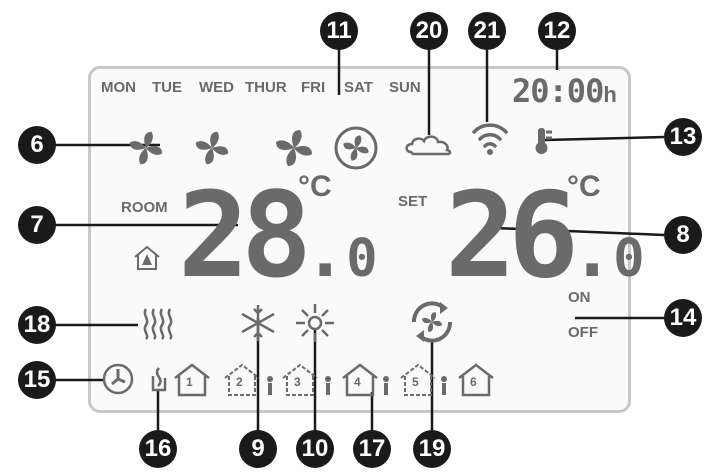  What do you see at coordinates (245, 235) in the screenshot?
I see `room-temp-value: 28` at bounding box center [245, 235].